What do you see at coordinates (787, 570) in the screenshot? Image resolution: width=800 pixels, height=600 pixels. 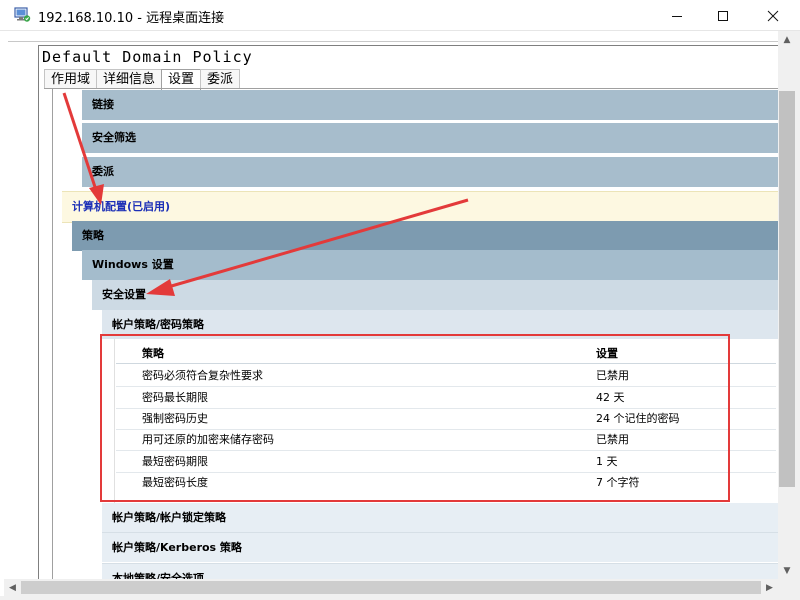 I see `scroll-down-icon: ▼` at bounding box center [787, 570].